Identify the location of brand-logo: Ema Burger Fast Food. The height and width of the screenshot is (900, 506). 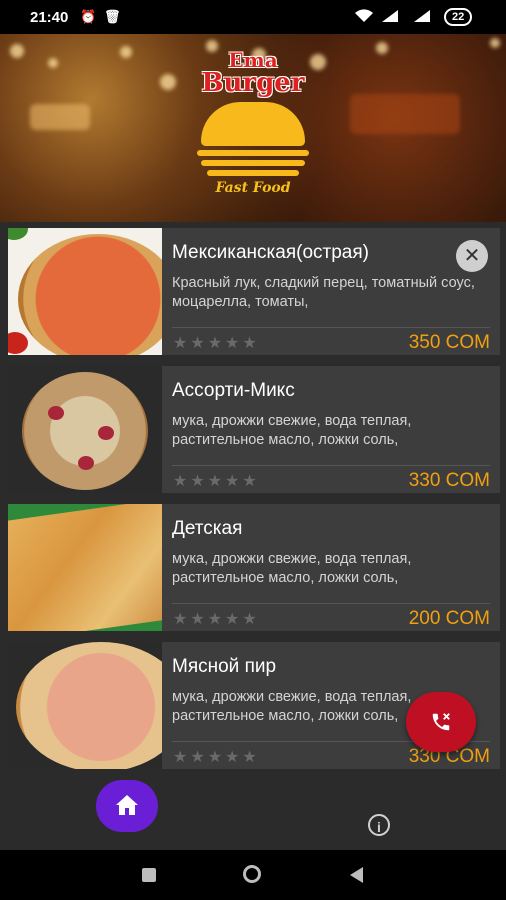
(253, 135).